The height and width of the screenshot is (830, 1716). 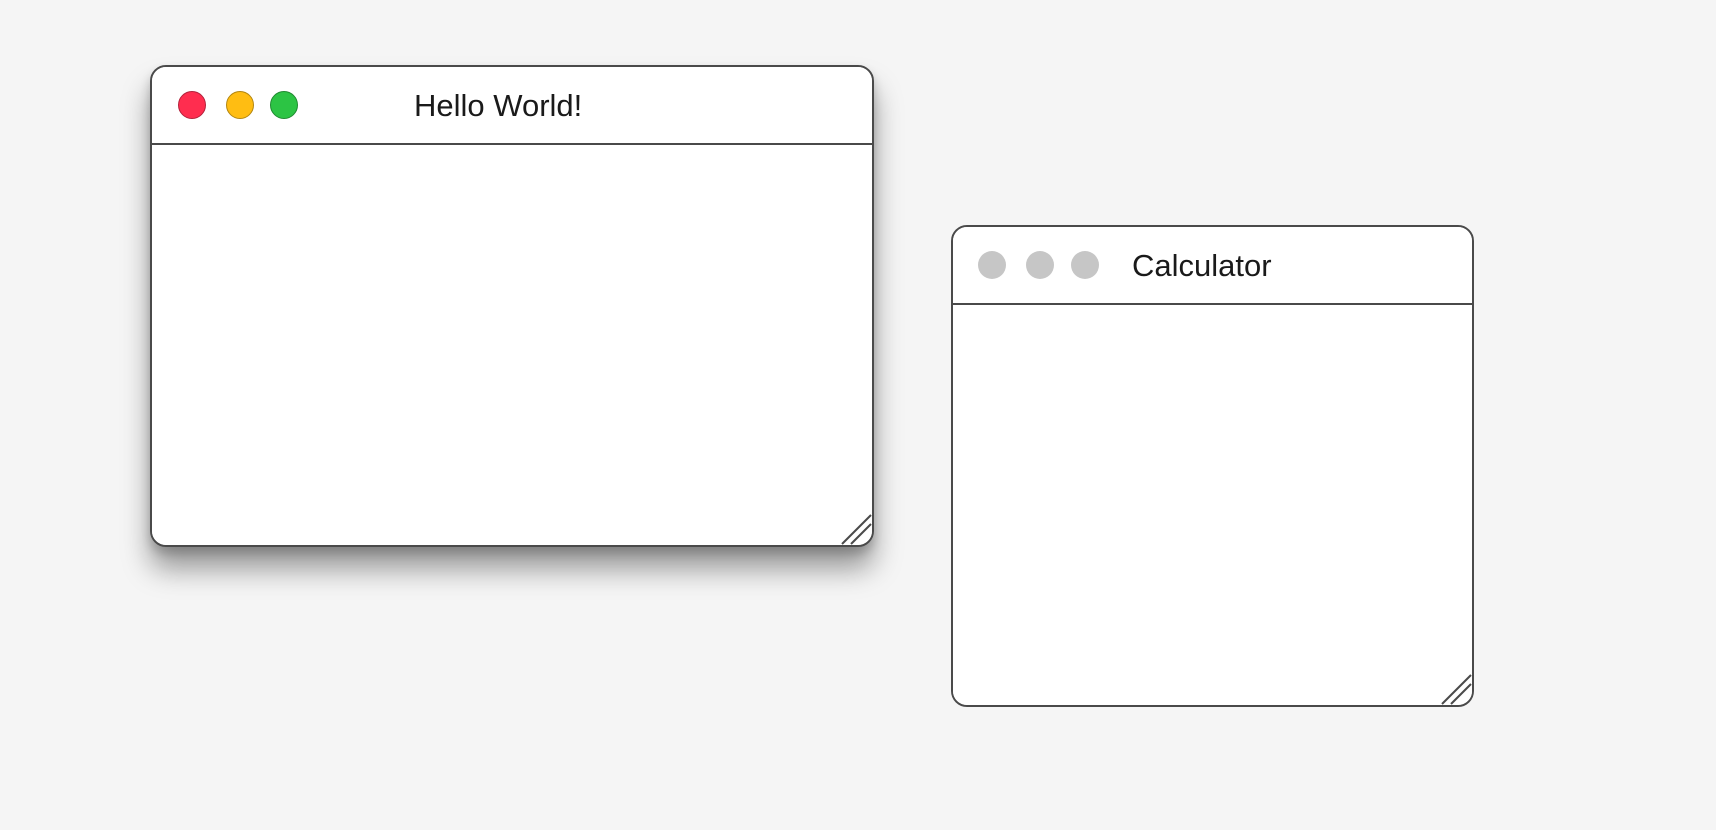 I want to click on window-titlebar: Hello World!, so click(x=512, y=106).